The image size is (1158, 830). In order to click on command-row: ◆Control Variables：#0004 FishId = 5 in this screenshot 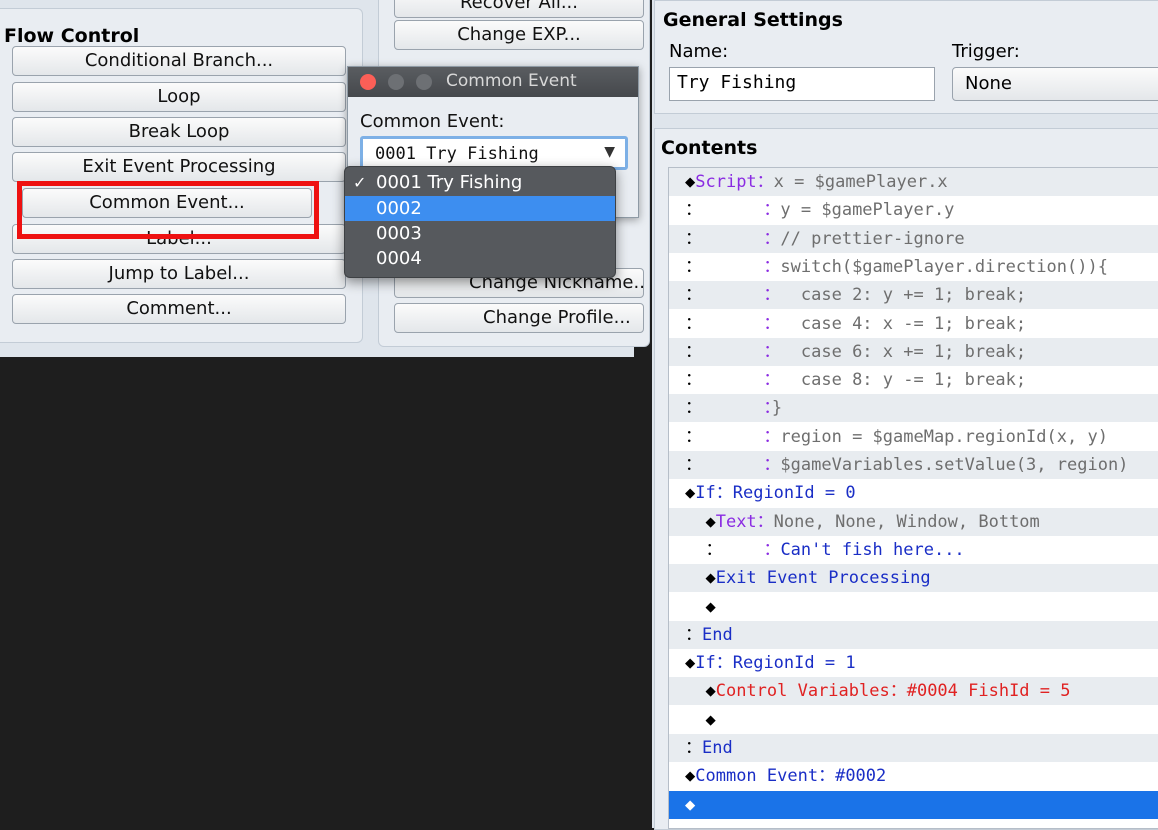, I will do `click(913, 691)`.